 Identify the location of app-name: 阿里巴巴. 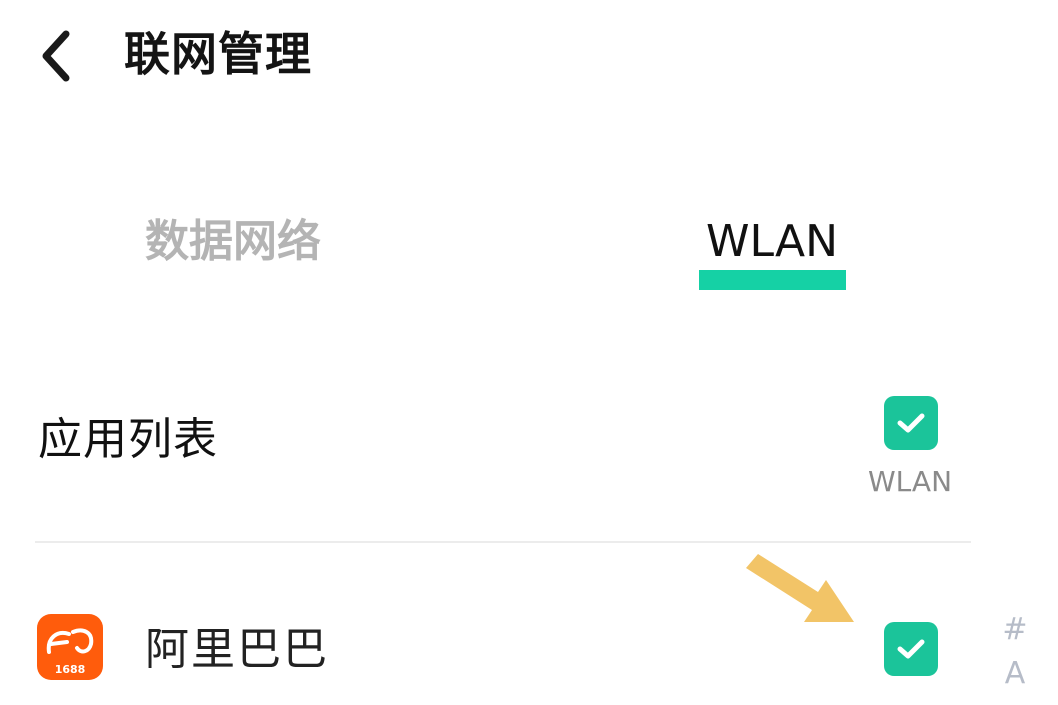
(237, 649).